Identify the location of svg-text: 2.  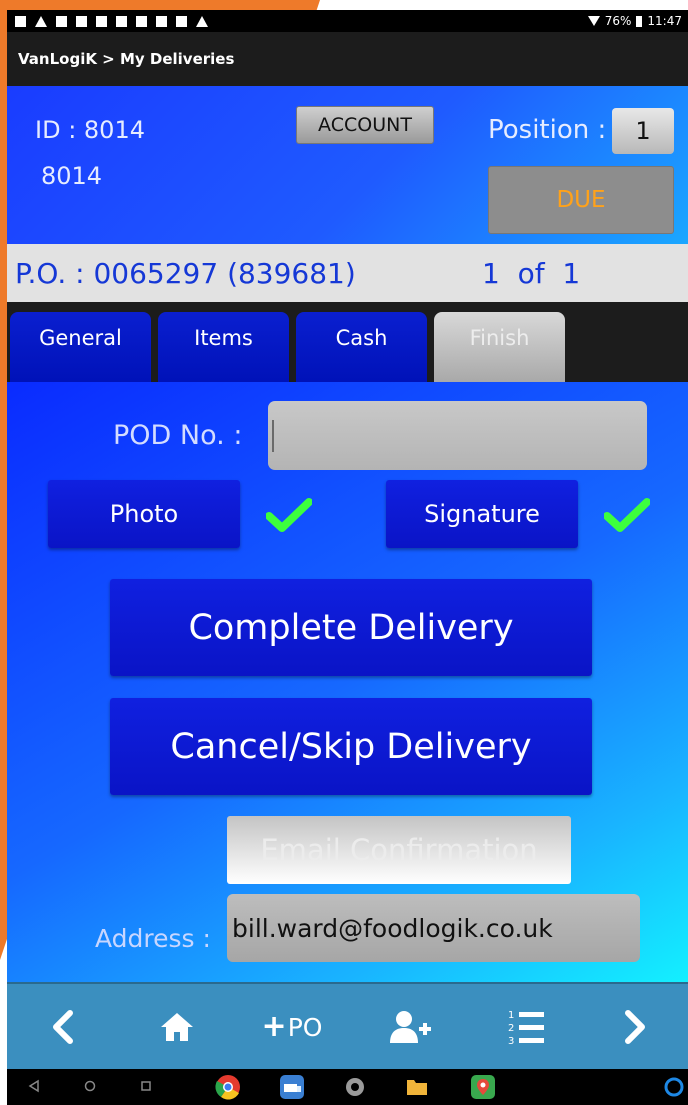
(511, 1028).